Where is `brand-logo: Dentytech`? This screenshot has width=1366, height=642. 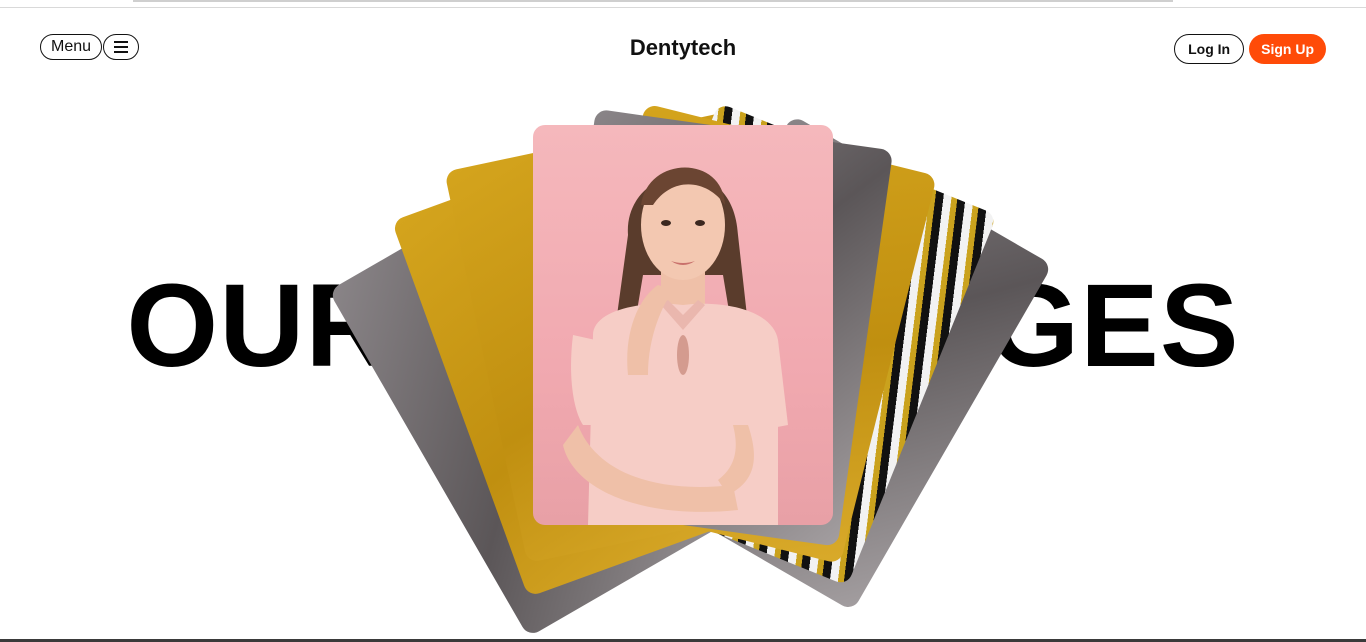
brand-logo: Dentytech is located at coordinates (683, 48).